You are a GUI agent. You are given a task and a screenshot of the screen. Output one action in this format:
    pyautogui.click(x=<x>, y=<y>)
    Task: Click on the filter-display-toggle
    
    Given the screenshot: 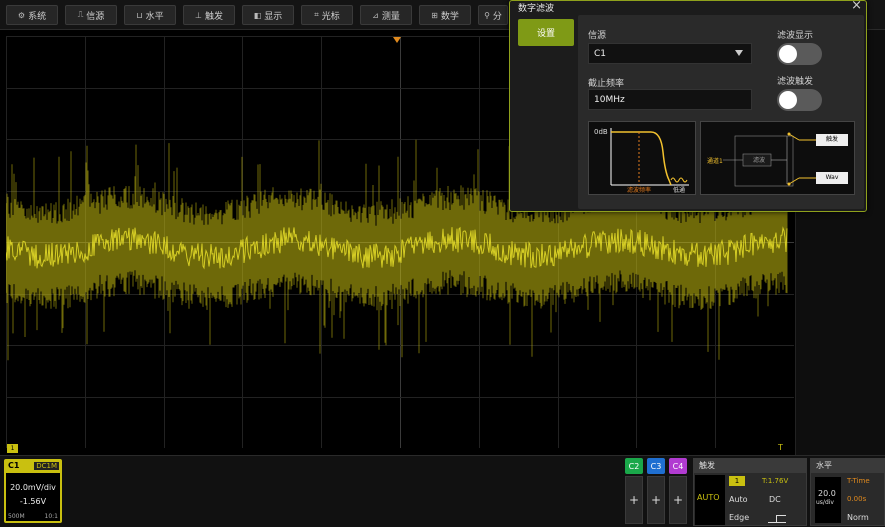 What is the action you would take?
    pyautogui.click(x=799, y=54)
    